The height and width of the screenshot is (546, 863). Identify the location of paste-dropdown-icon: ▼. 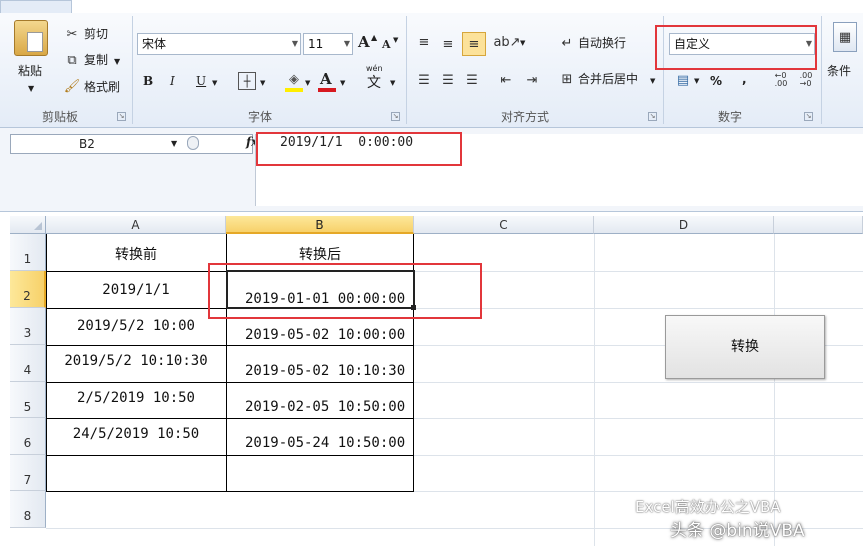
(31, 89).